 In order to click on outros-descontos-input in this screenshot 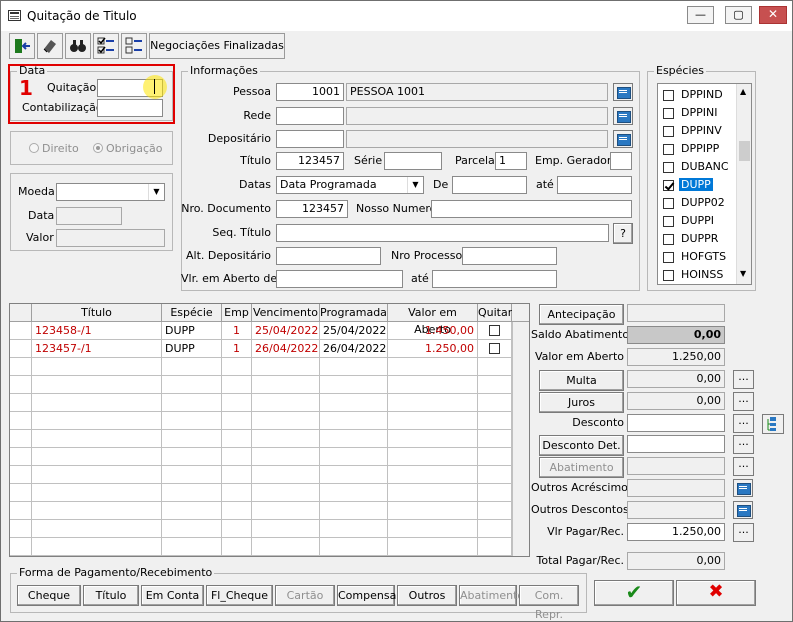, I will do `click(676, 510)`.